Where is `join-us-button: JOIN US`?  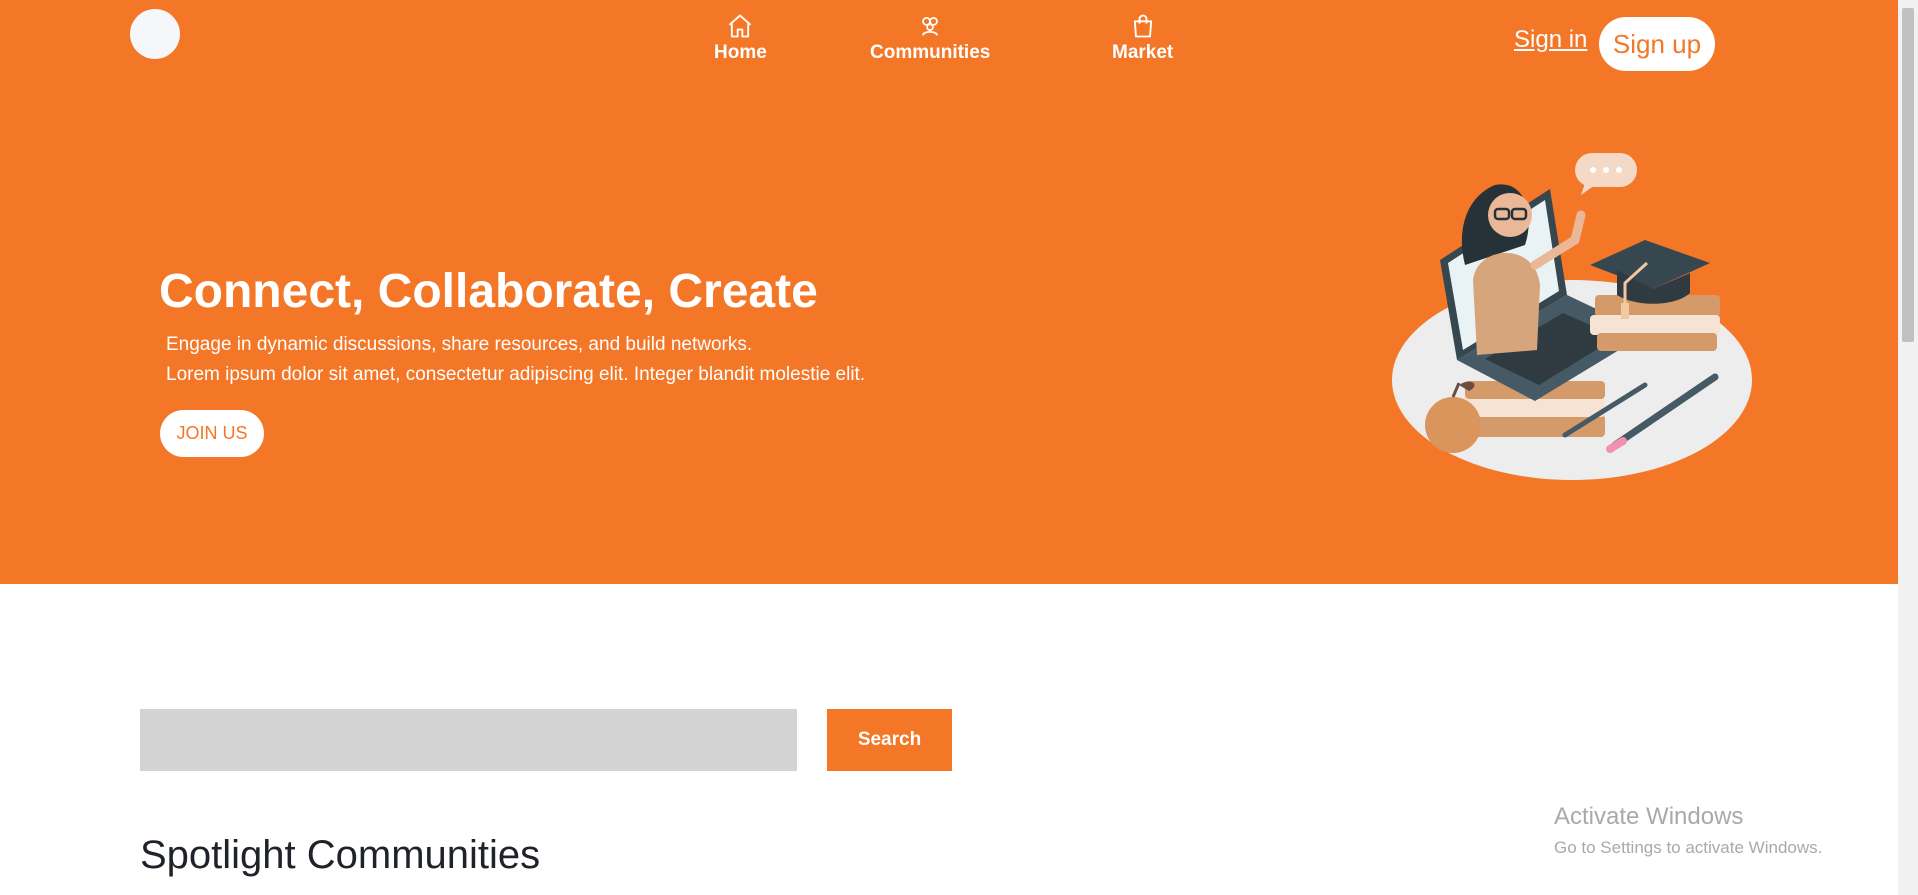
join-us-button: JOIN US is located at coordinates (212, 433).